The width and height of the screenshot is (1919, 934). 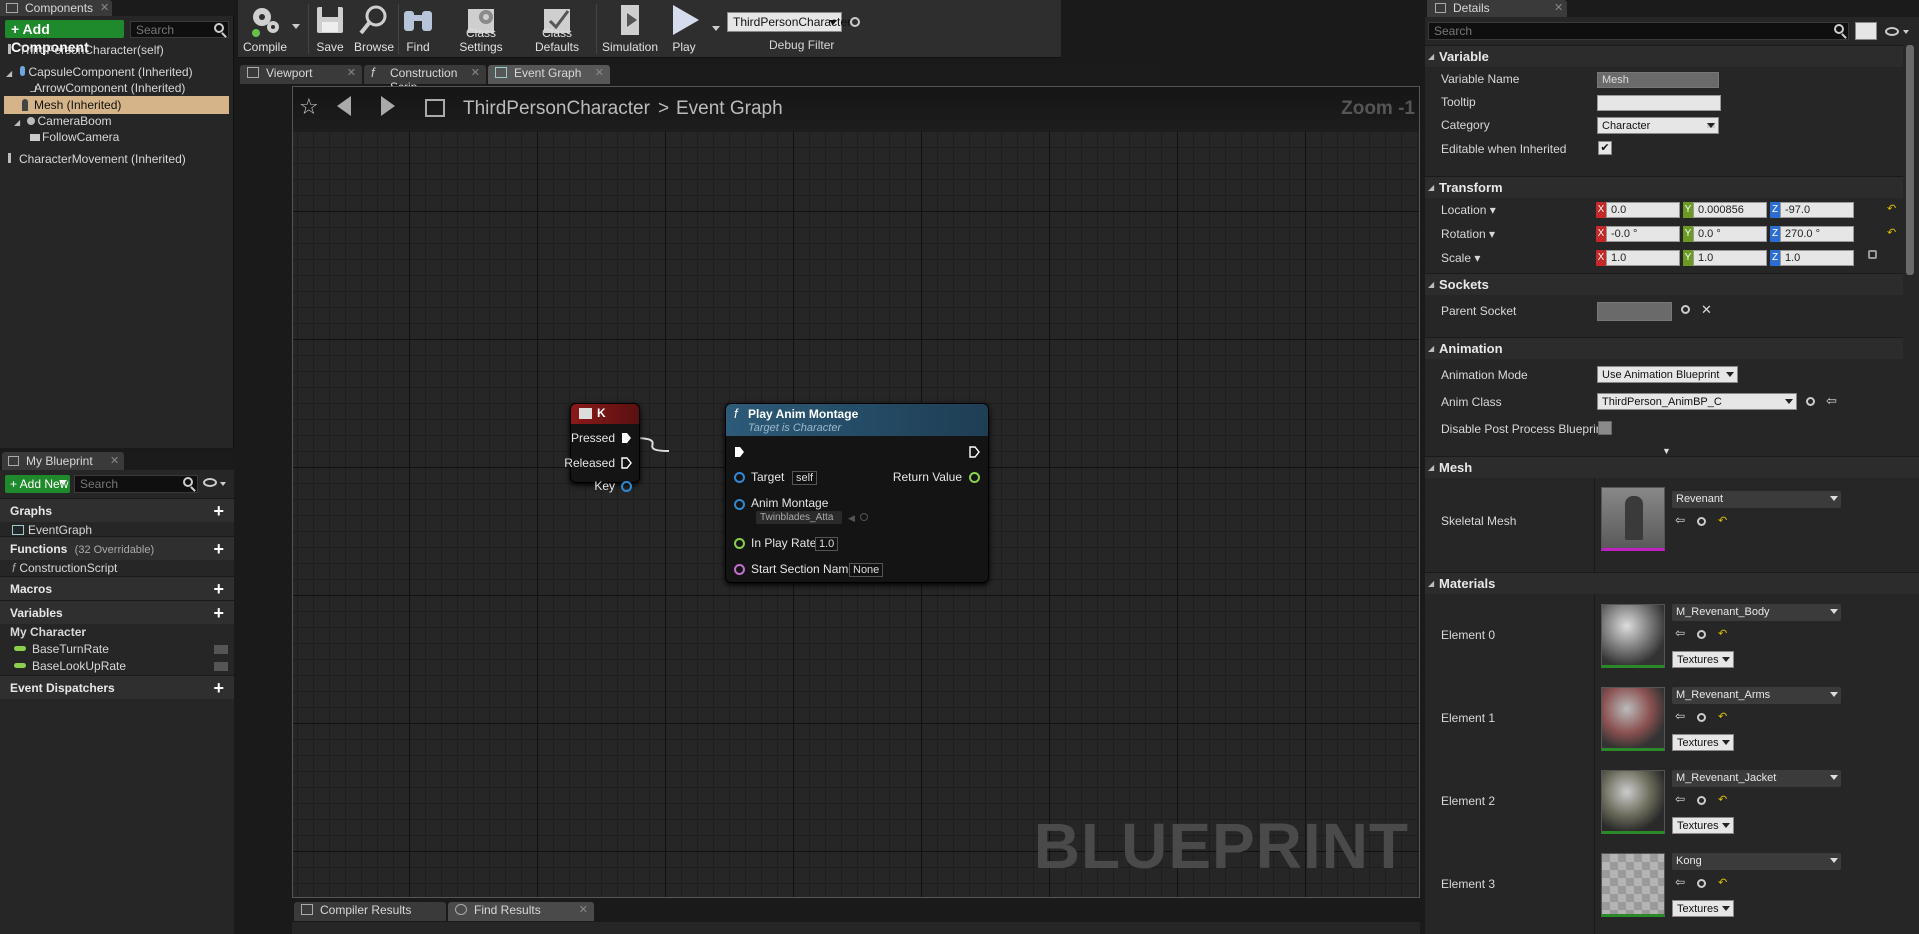 What do you see at coordinates (1756, 499) in the screenshot?
I see `skeletal-mesh-select: Revenant` at bounding box center [1756, 499].